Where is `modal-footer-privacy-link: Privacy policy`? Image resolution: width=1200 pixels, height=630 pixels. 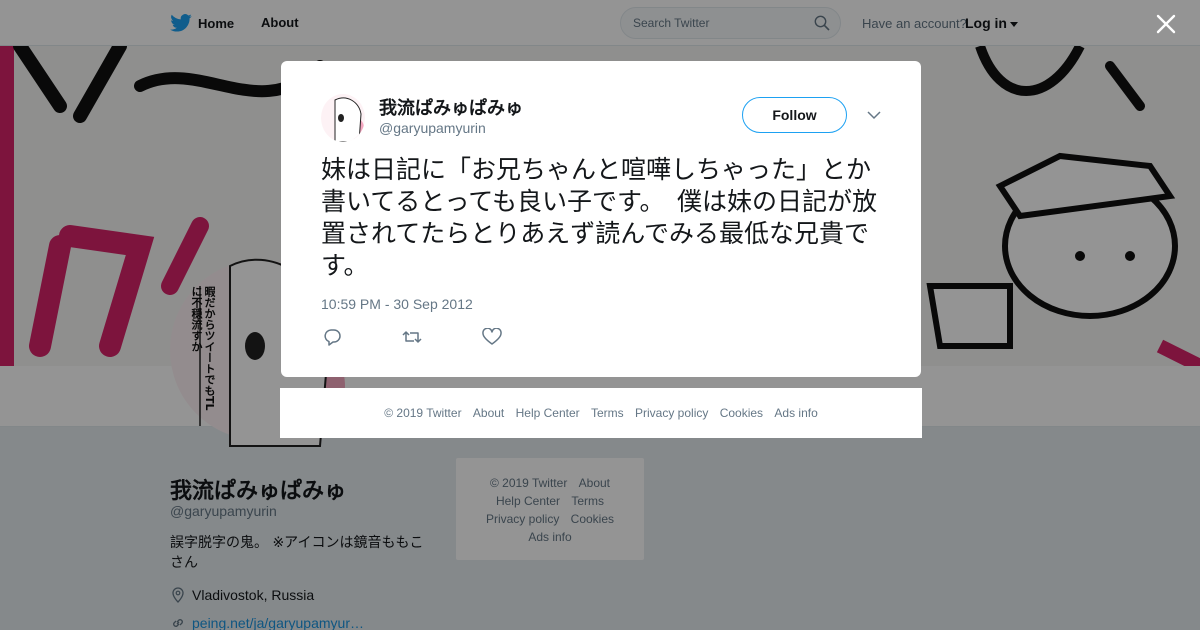 modal-footer-privacy-link: Privacy policy is located at coordinates (671, 413).